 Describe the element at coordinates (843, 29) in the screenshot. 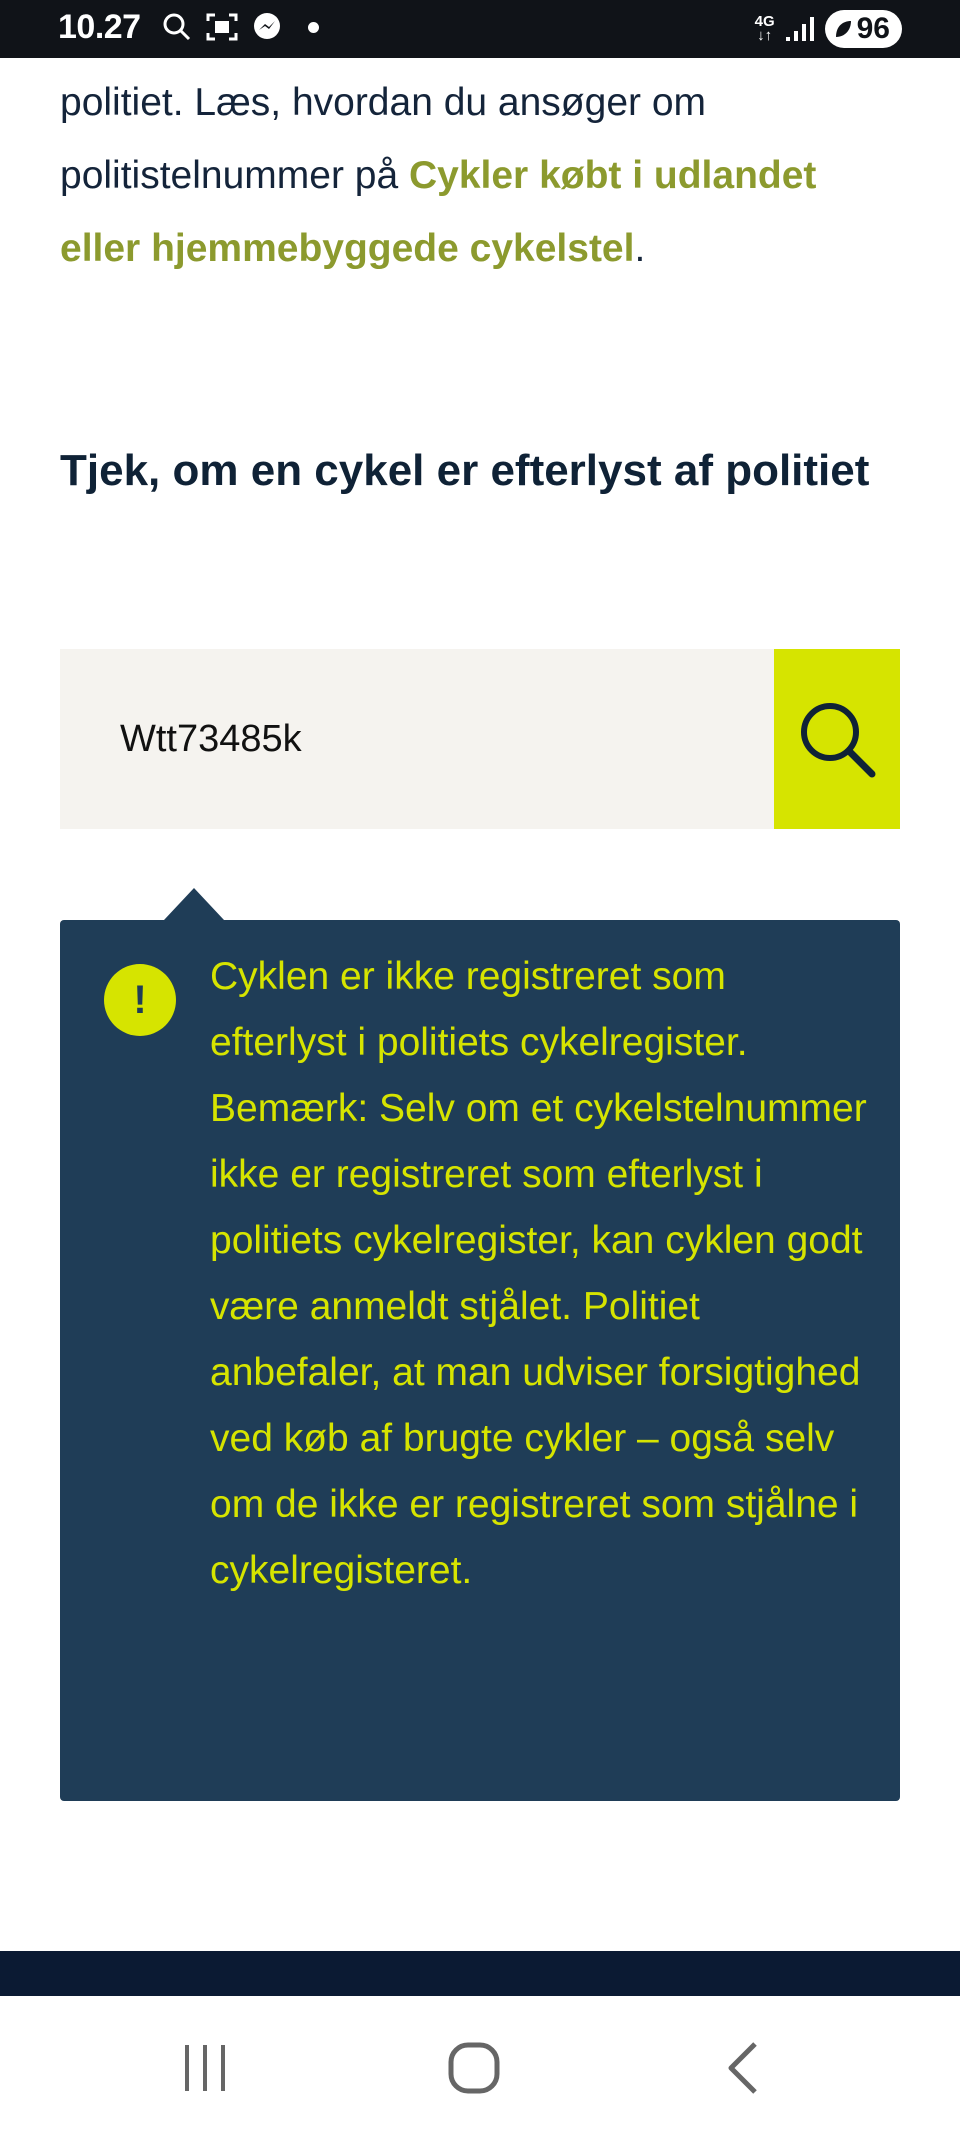

I see `battery-saver-icon` at that location.